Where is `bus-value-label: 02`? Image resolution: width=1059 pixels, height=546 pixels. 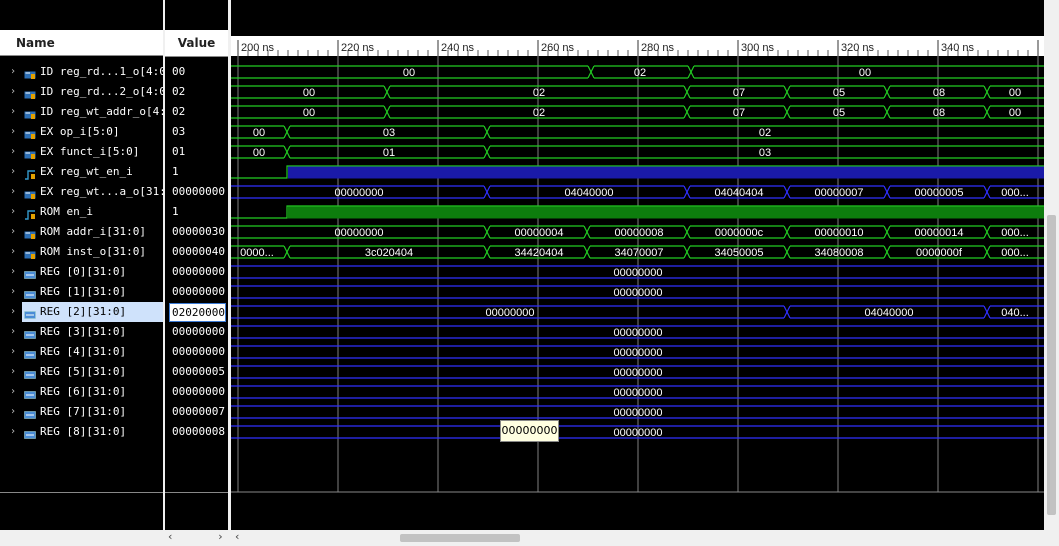
bus-value-label: 02 is located at coordinates (765, 133).